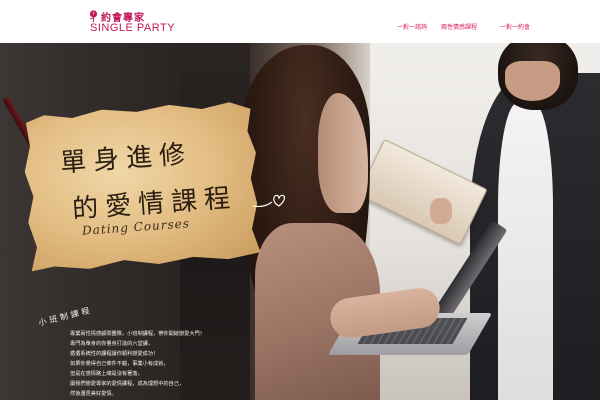 The image size is (600, 400). What do you see at coordinates (133, 28) in the screenshot?
I see `logo-english-text: SINGLE PARTY` at bounding box center [133, 28].